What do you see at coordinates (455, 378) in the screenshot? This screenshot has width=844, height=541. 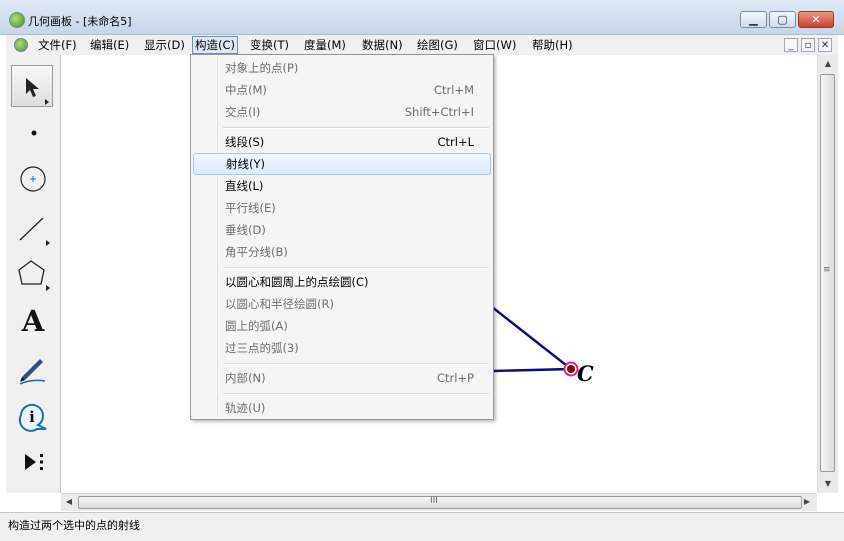 I see `menu-item-shortcut: Ctrl+P` at bounding box center [455, 378].